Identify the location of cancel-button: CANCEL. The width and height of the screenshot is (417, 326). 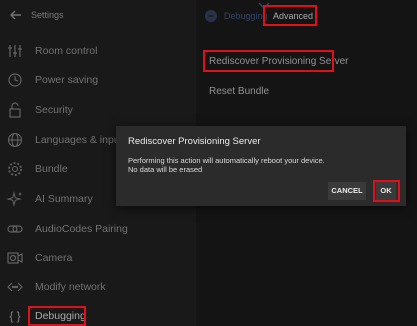
(347, 191).